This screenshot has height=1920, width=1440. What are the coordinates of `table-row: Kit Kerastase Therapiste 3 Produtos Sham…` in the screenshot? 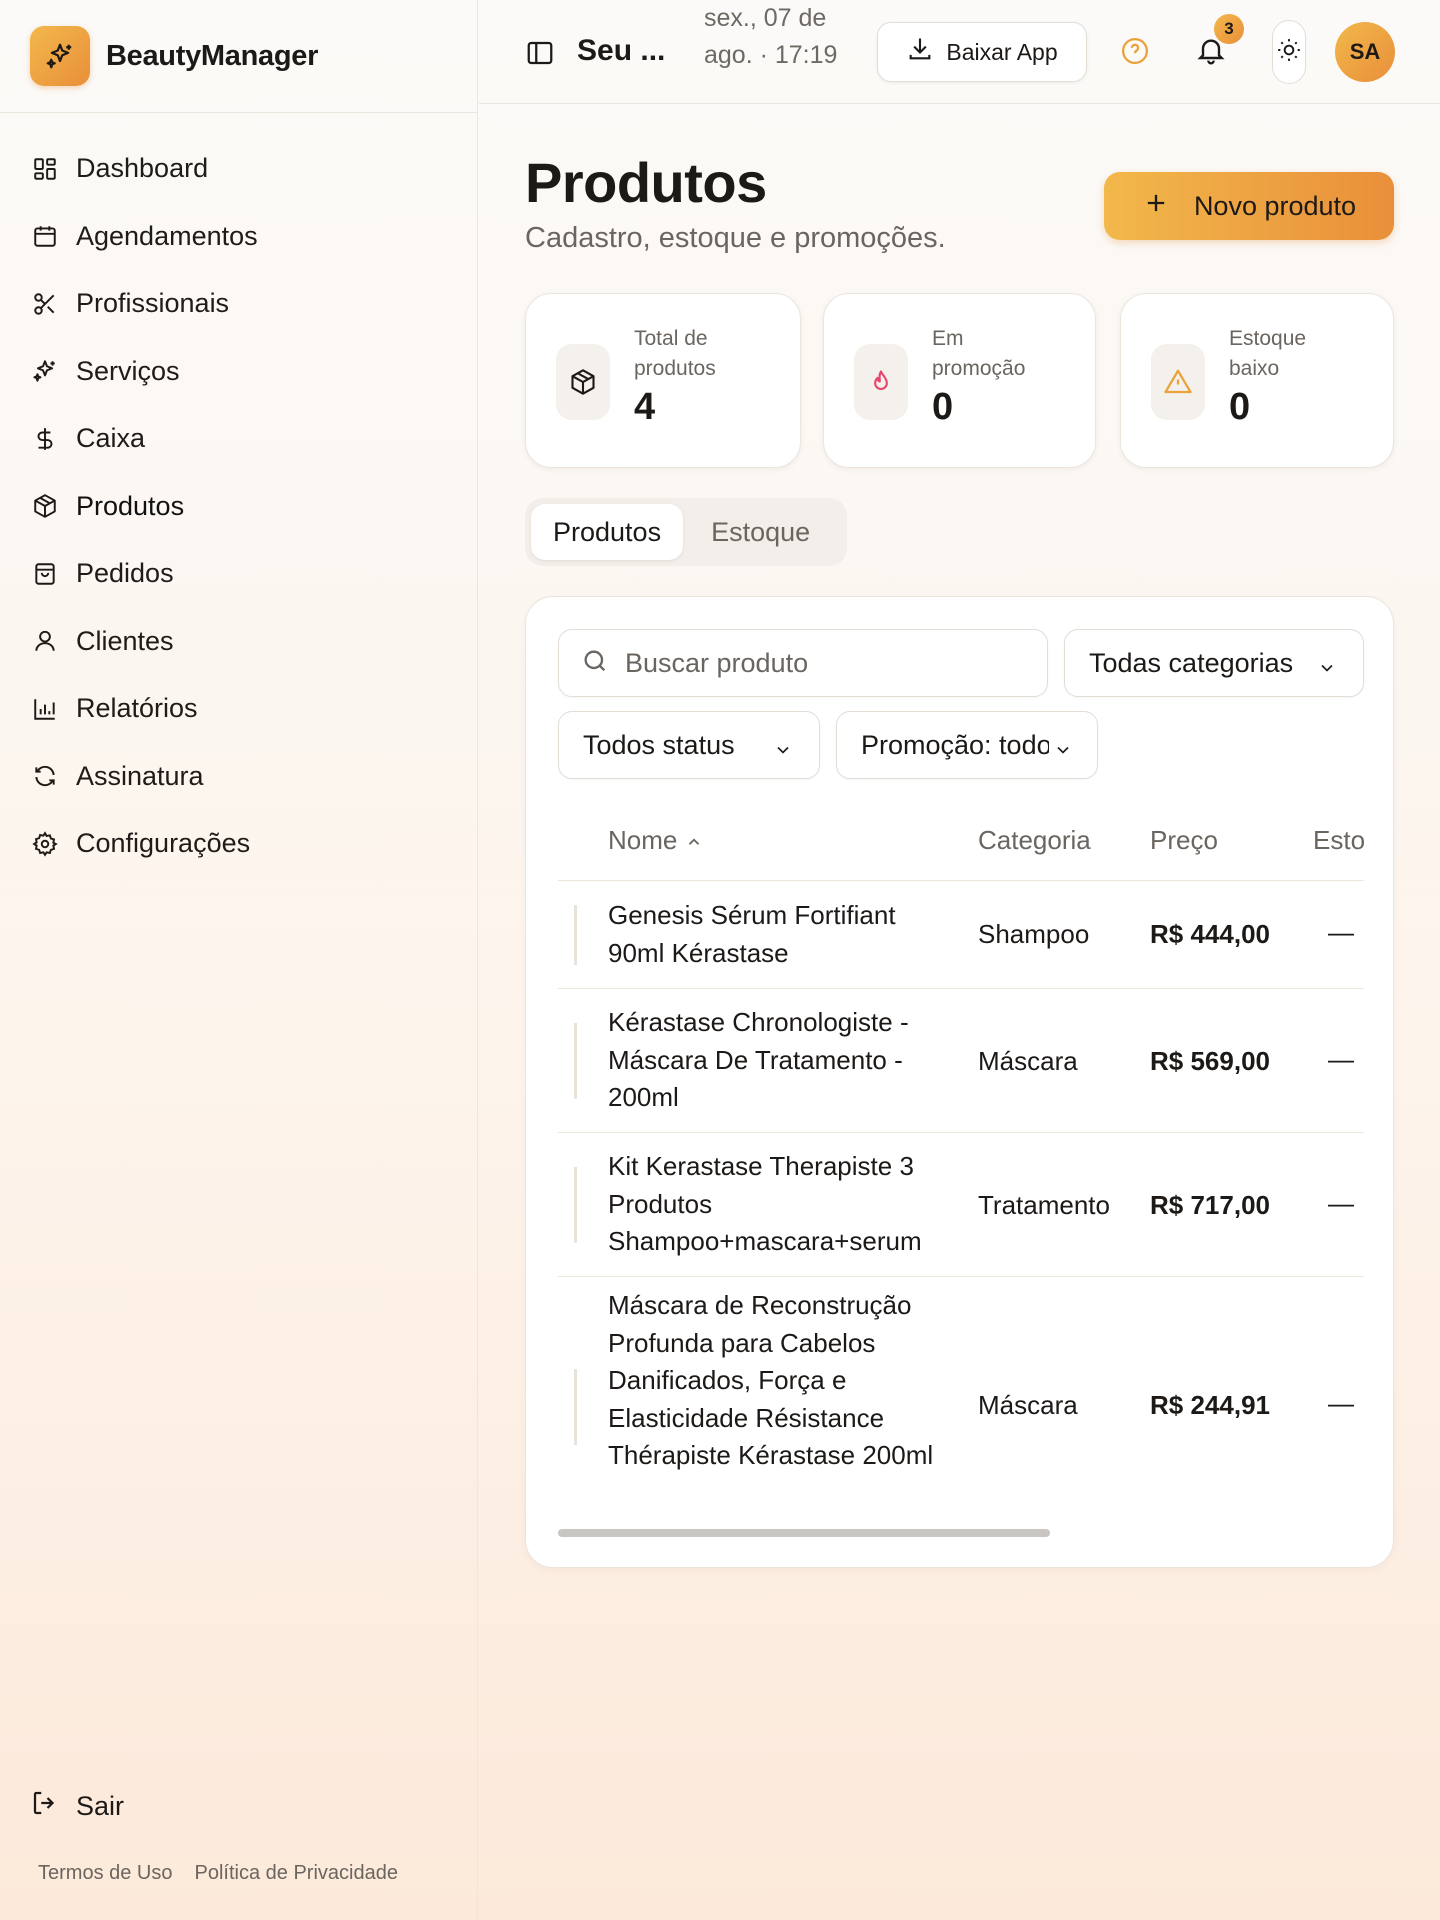 It's located at (961, 1205).